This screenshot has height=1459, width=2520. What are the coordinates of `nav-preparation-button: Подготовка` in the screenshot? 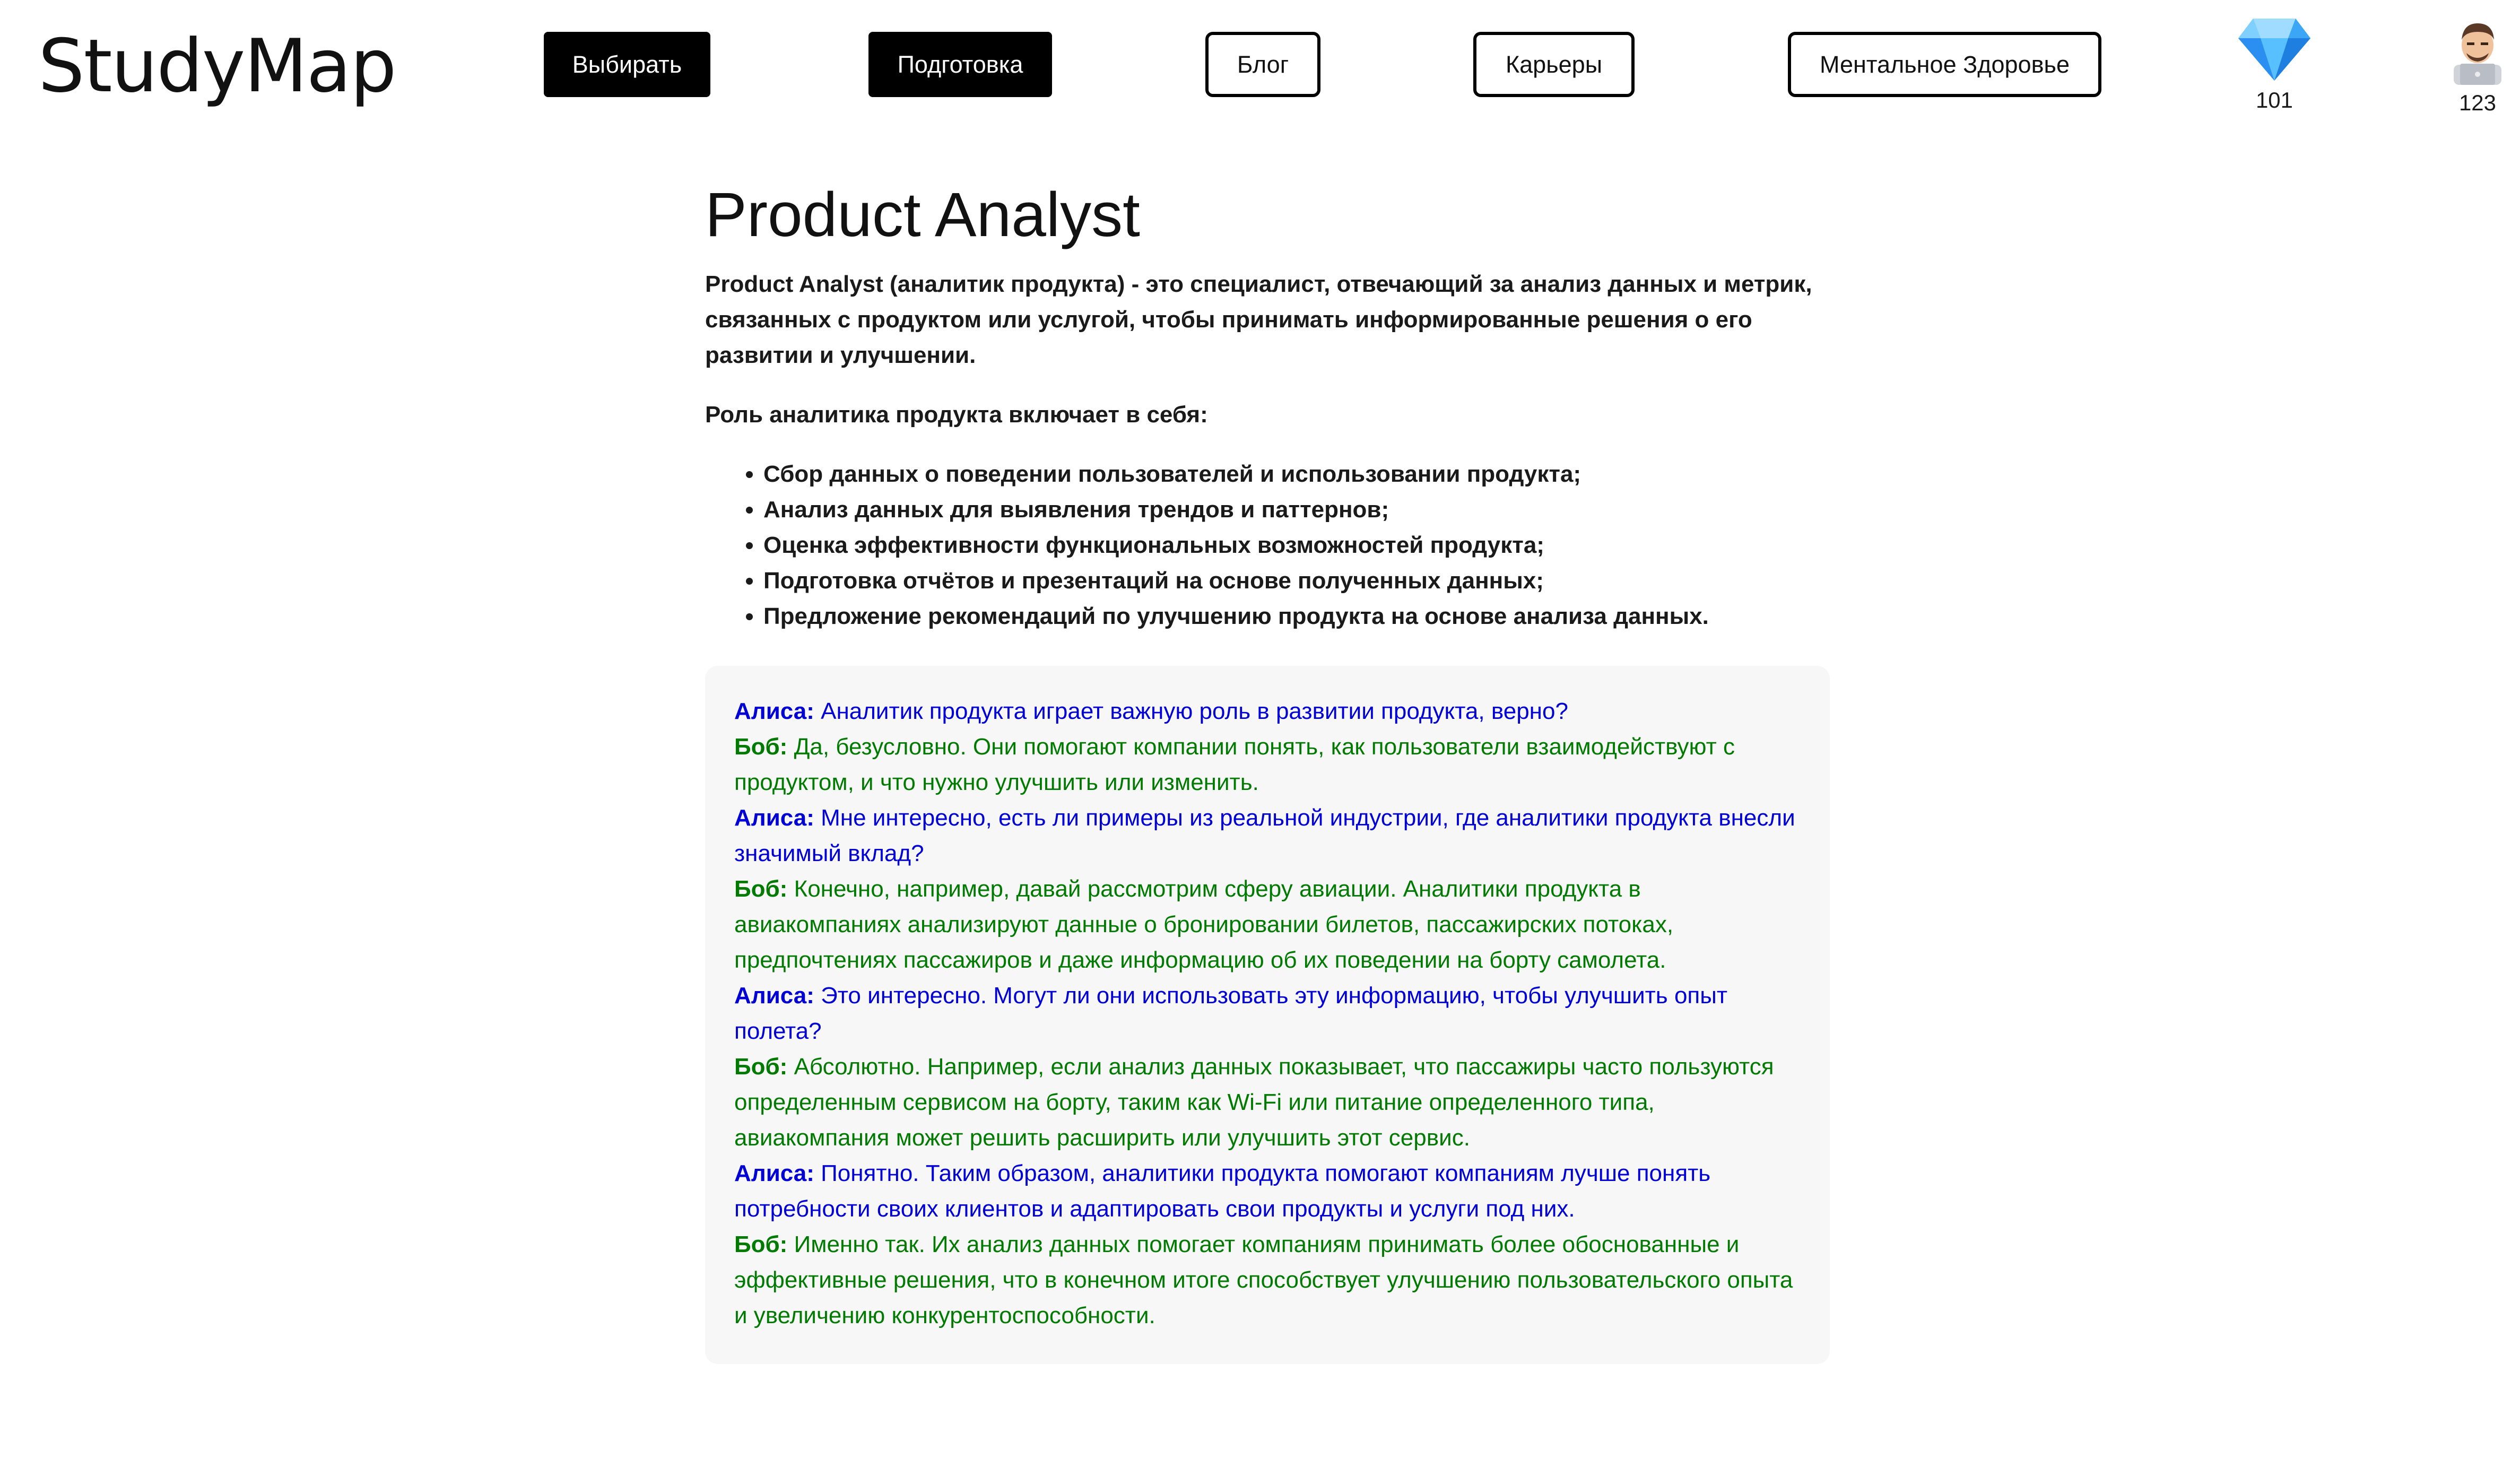 It's located at (960, 64).